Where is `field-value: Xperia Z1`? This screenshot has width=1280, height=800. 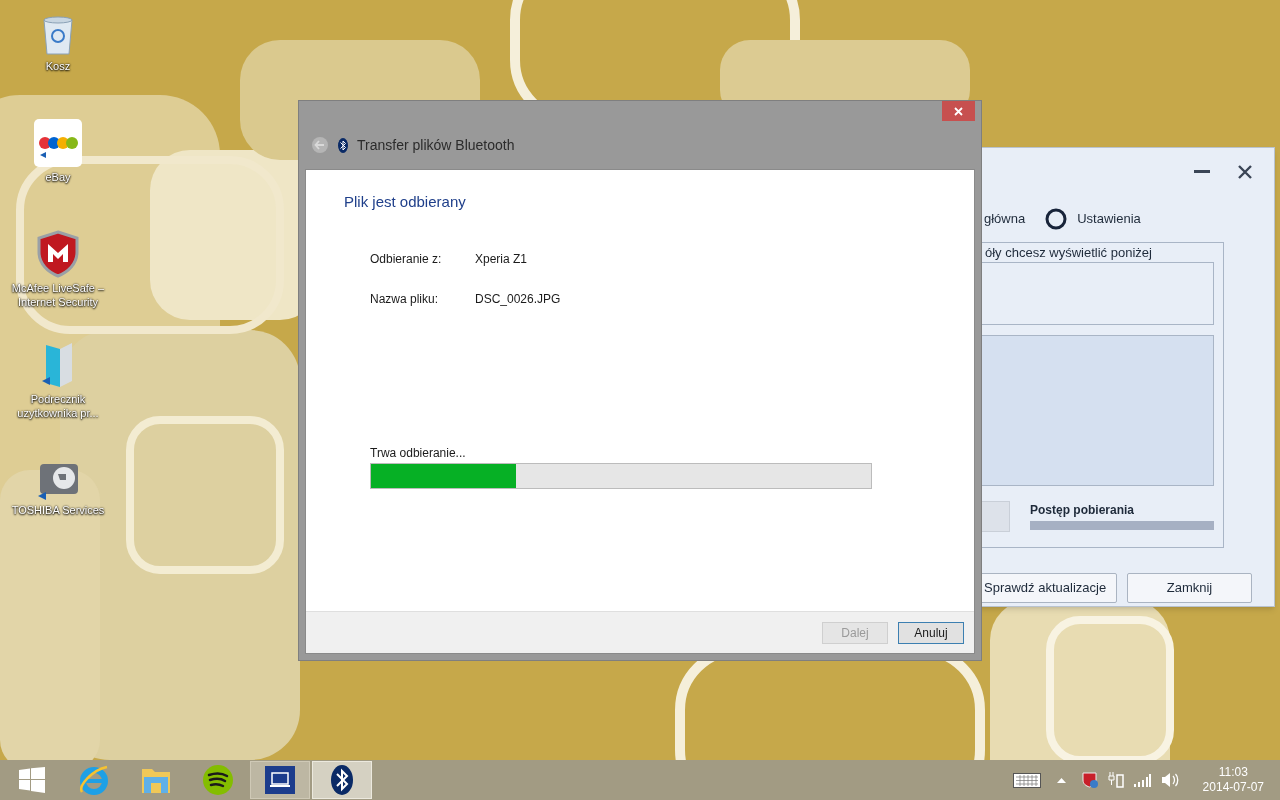
field-value: Xperia Z1 is located at coordinates (501, 258).